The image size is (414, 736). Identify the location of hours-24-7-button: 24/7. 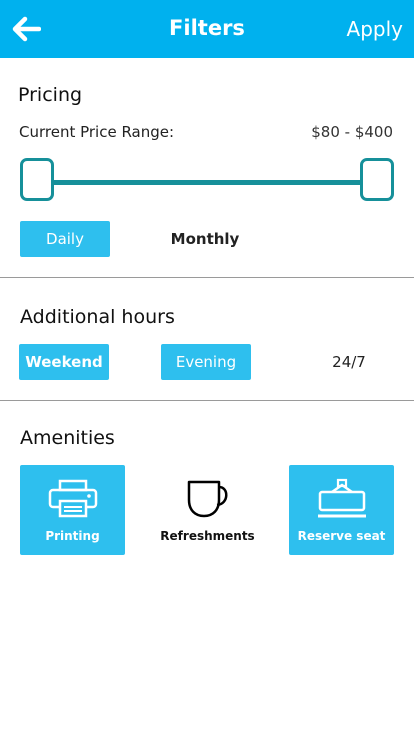
(349, 362).